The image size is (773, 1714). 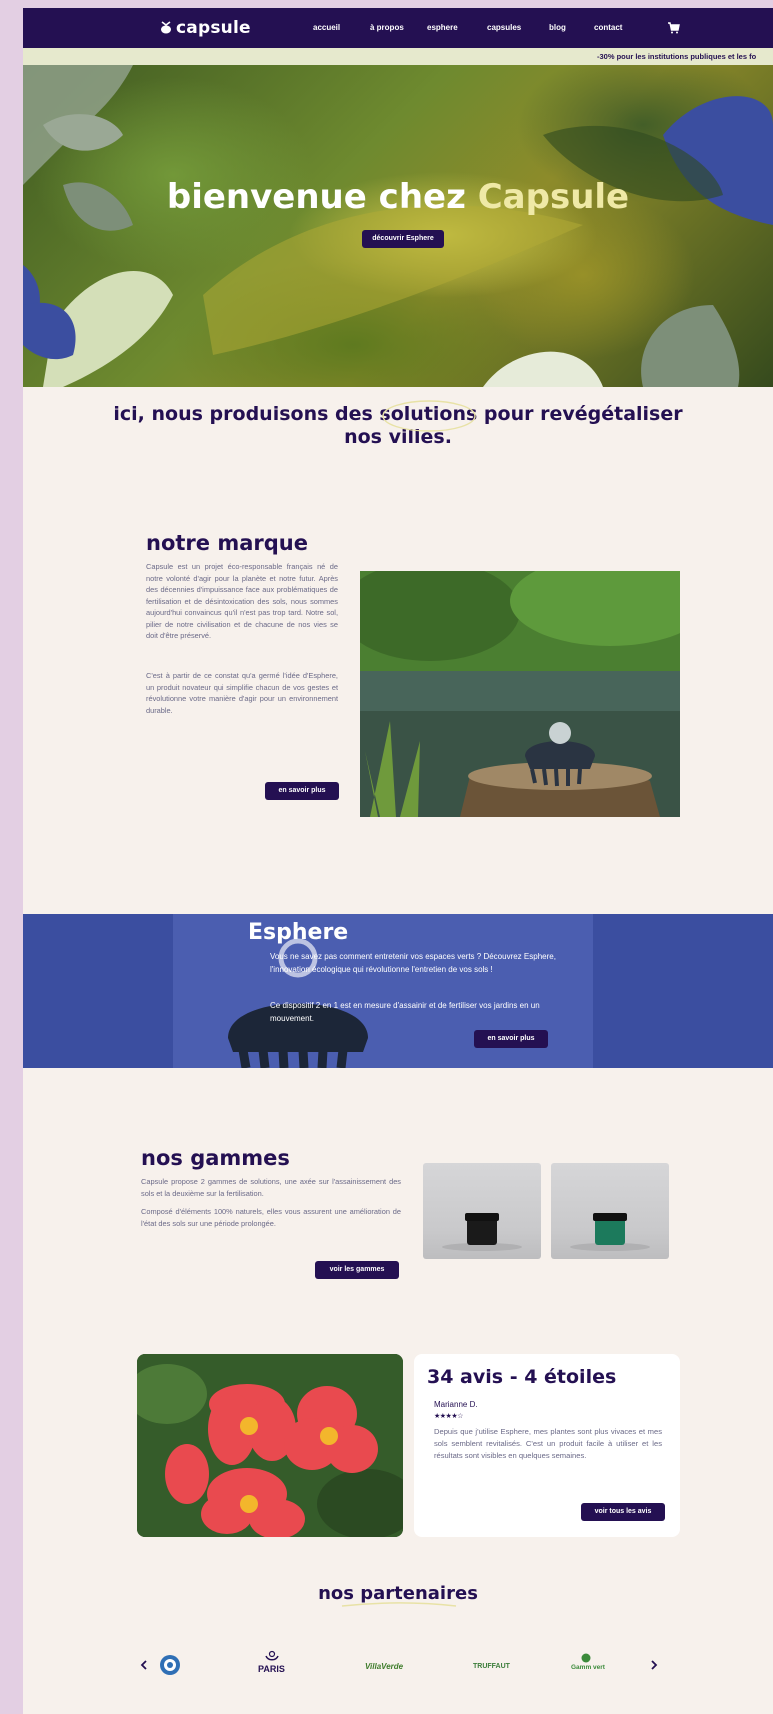 What do you see at coordinates (429, 416) in the screenshot?
I see `headline-highlight-ellipse` at bounding box center [429, 416].